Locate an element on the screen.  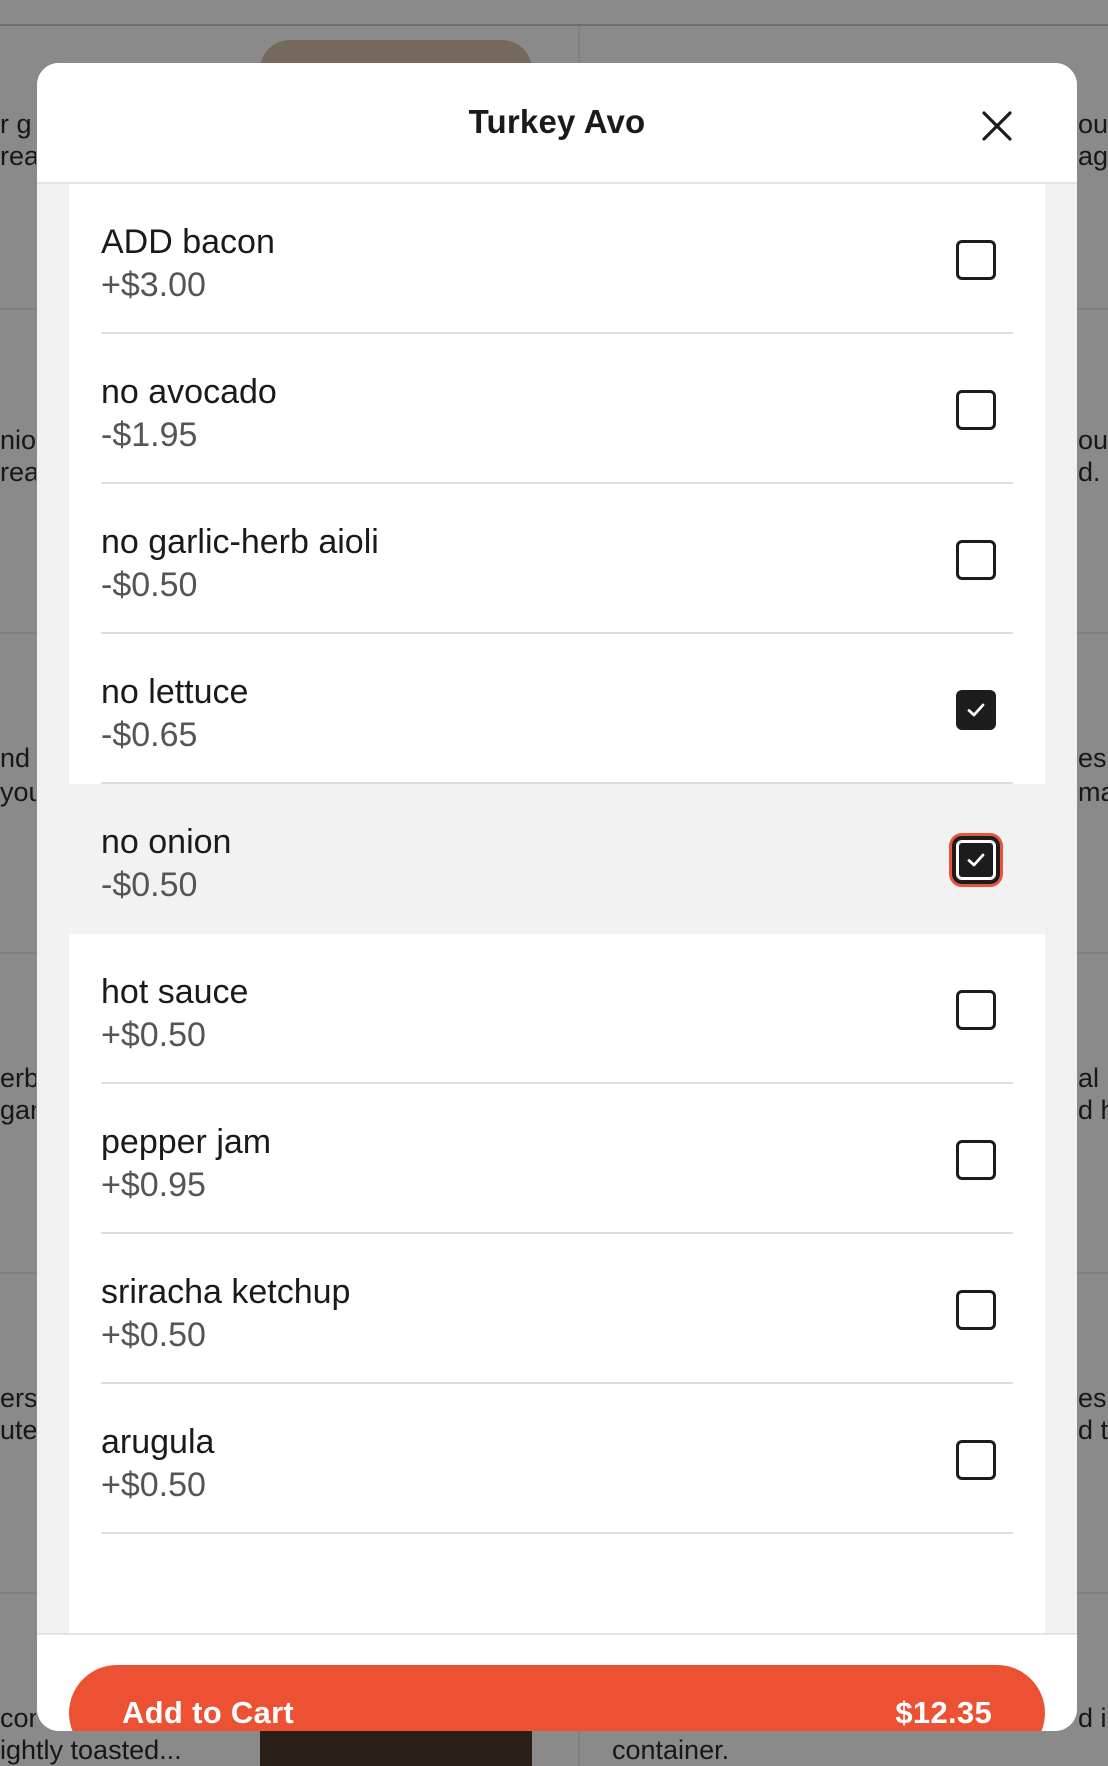
close-icon is located at coordinates (997, 126).